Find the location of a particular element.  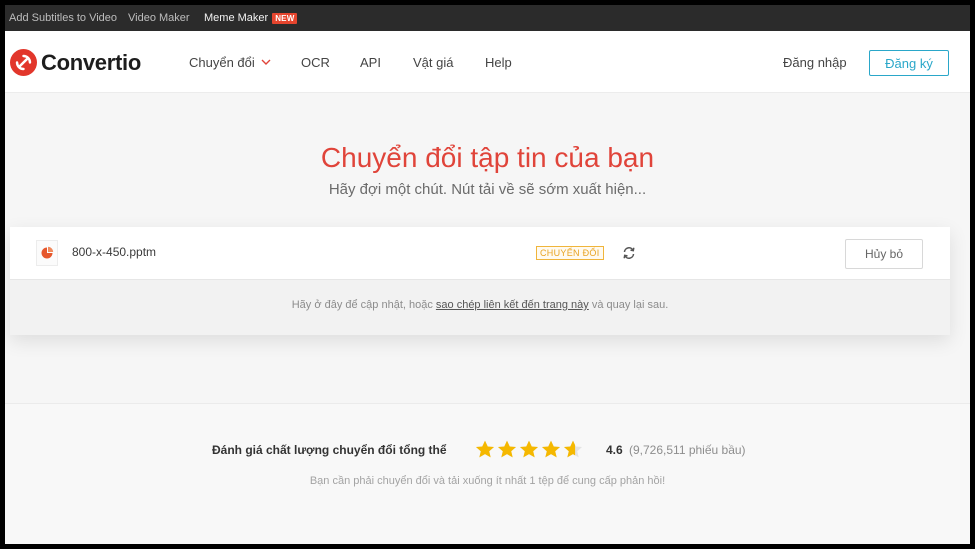

login-link: Đăng nhập is located at coordinates (815, 62).